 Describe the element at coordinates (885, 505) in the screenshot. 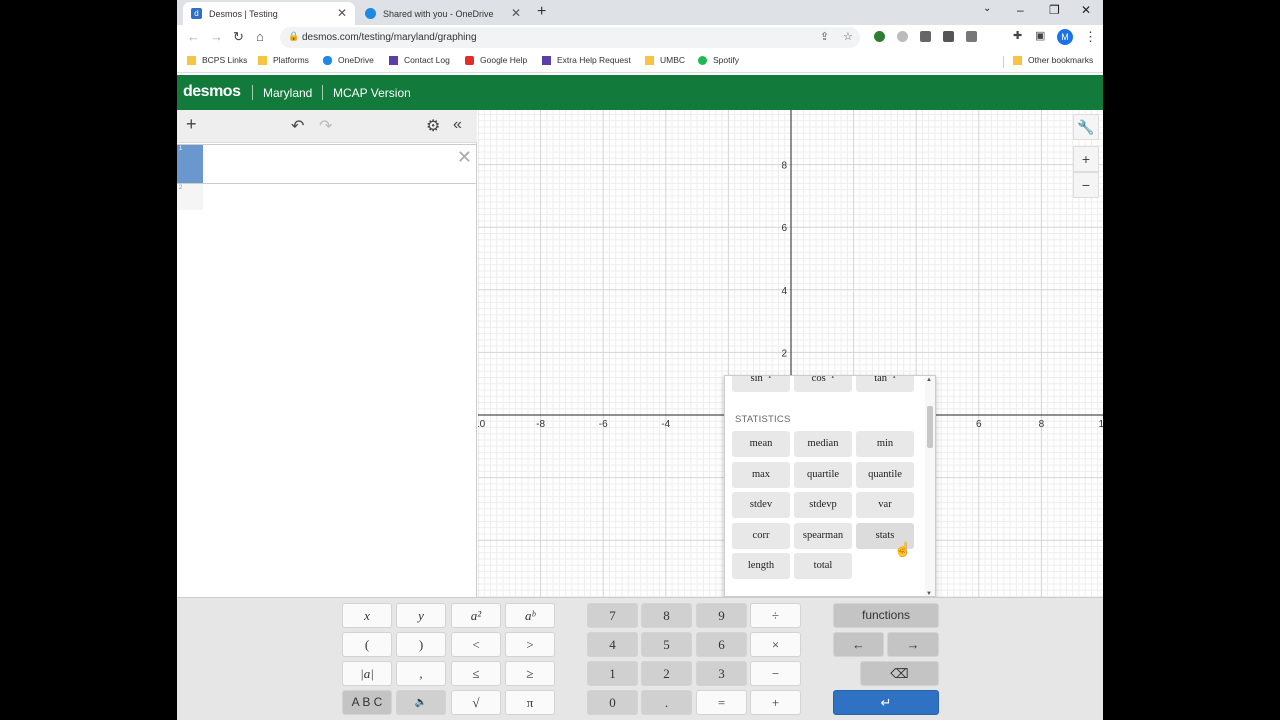

I see `func-button: var` at that location.